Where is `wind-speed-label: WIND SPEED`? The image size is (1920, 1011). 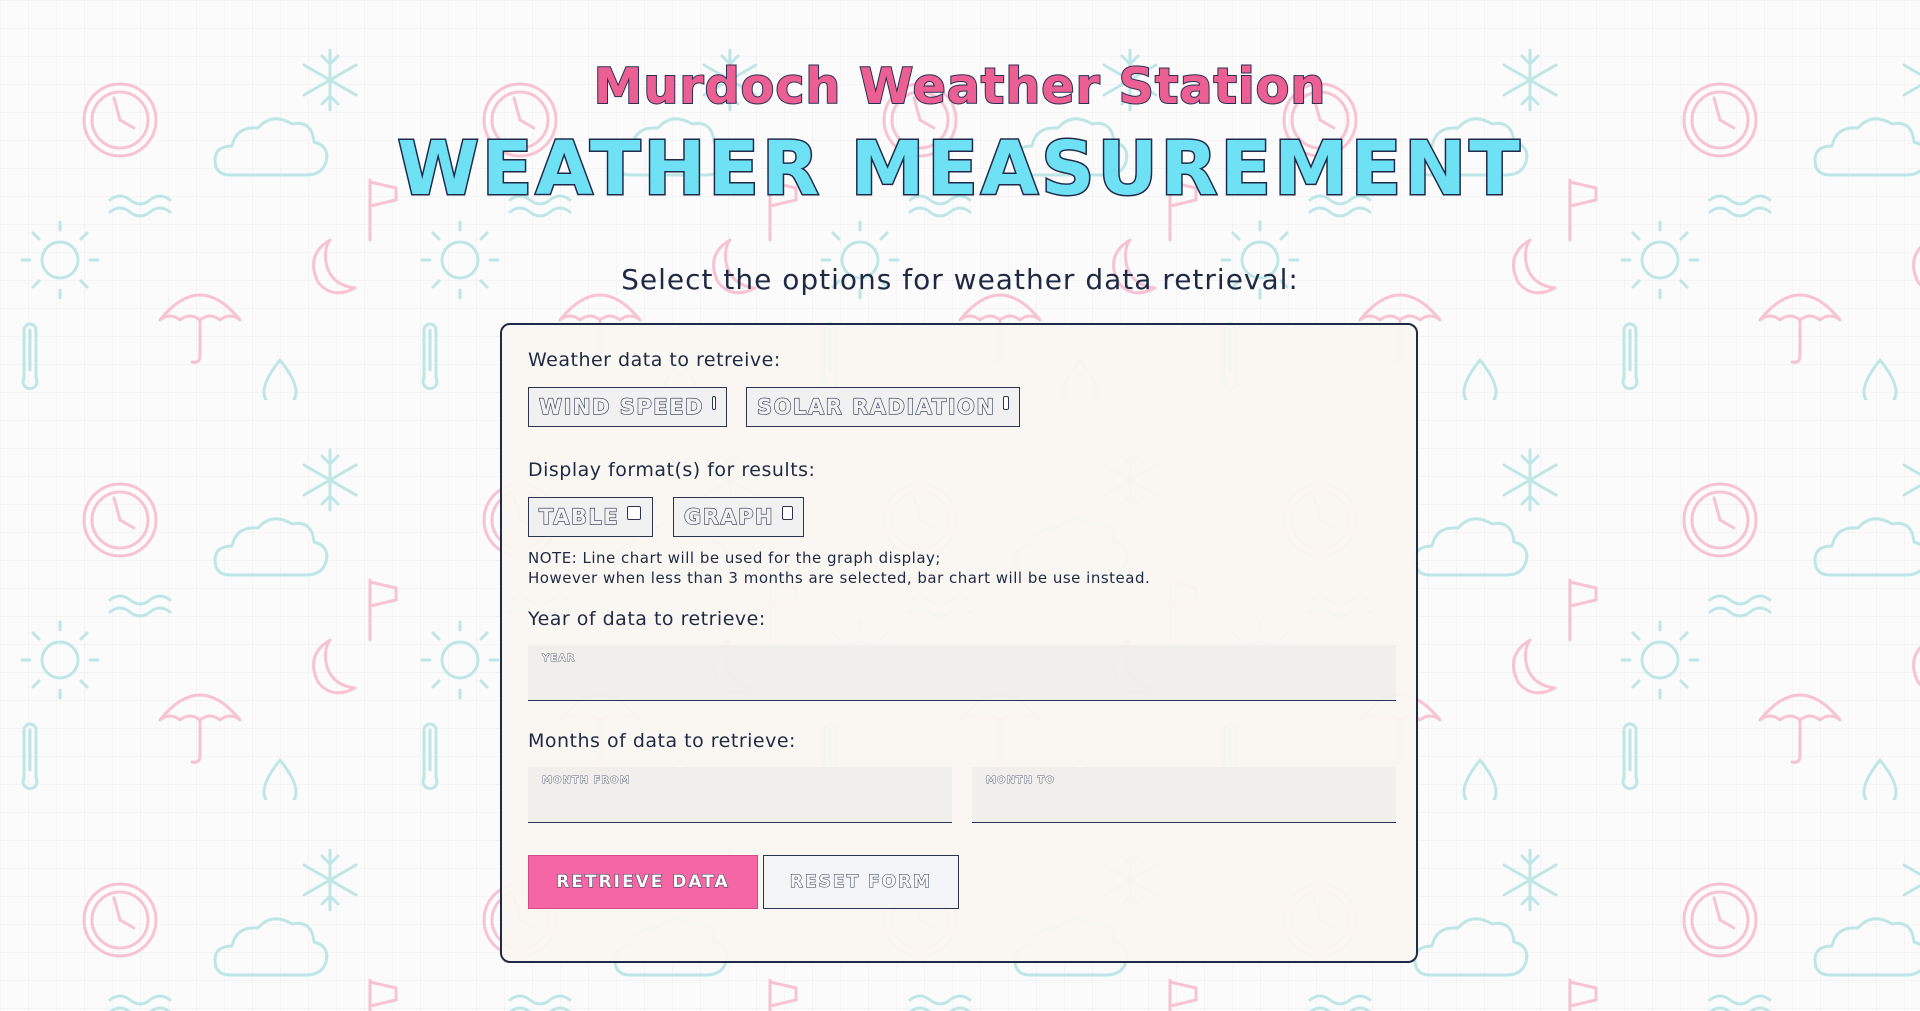
wind-speed-label: WIND SPEED is located at coordinates (621, 406).